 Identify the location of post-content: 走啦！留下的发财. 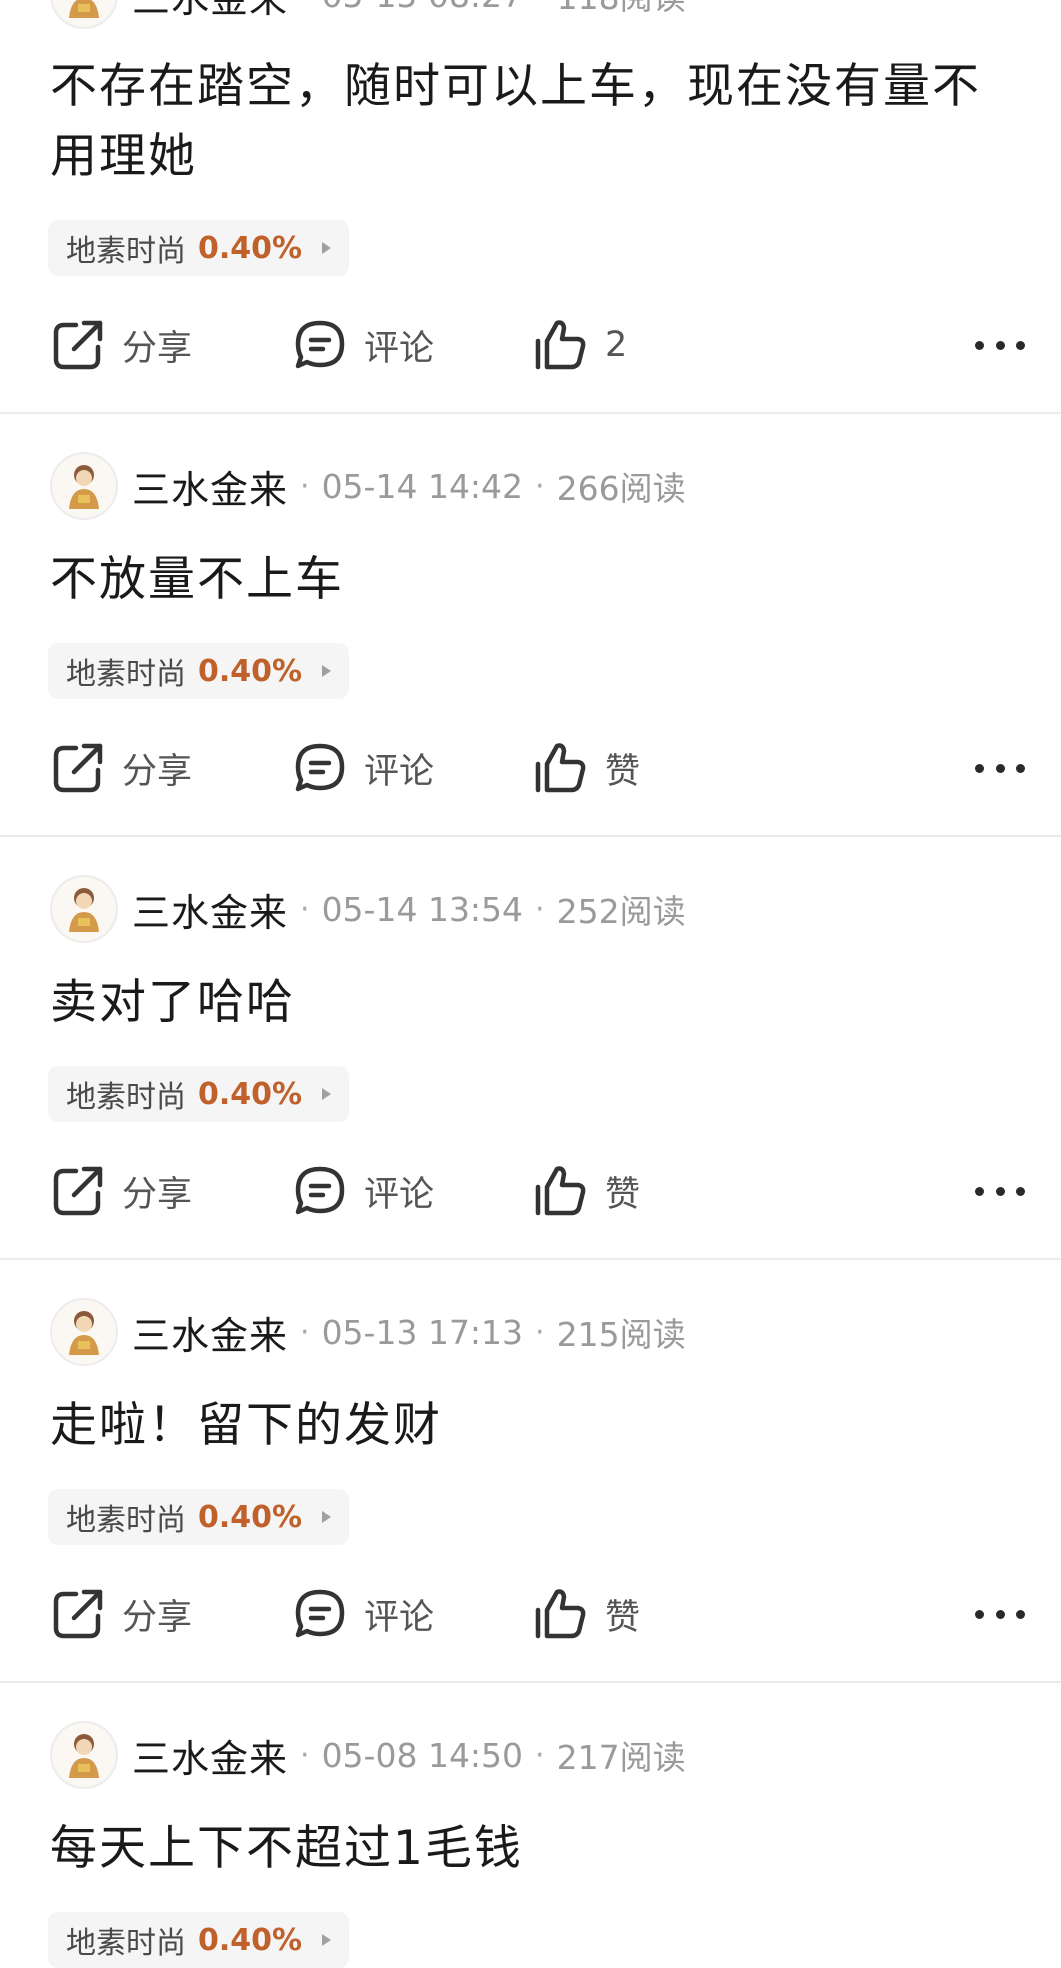
(535, 1426).